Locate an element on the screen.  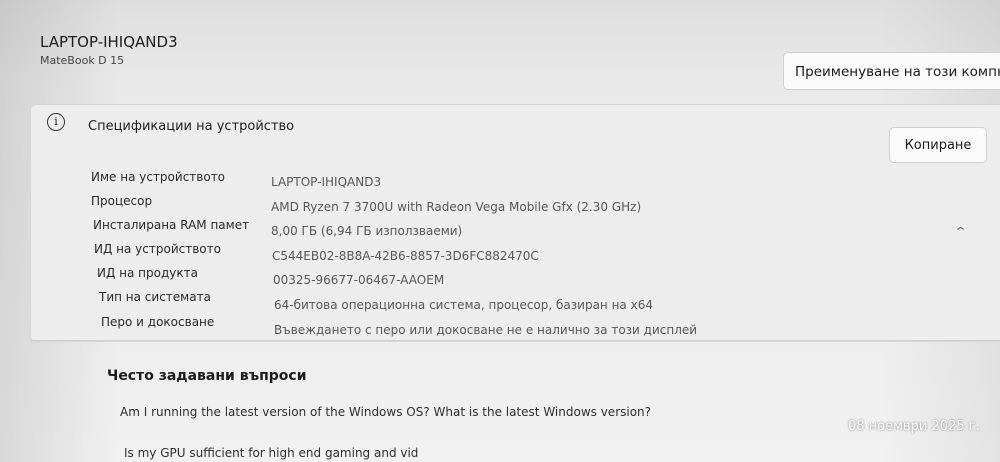
spec-value-ram: 8,00 ГБ (6,94 ГБ използваеми) is located at coordinates (367, 231).